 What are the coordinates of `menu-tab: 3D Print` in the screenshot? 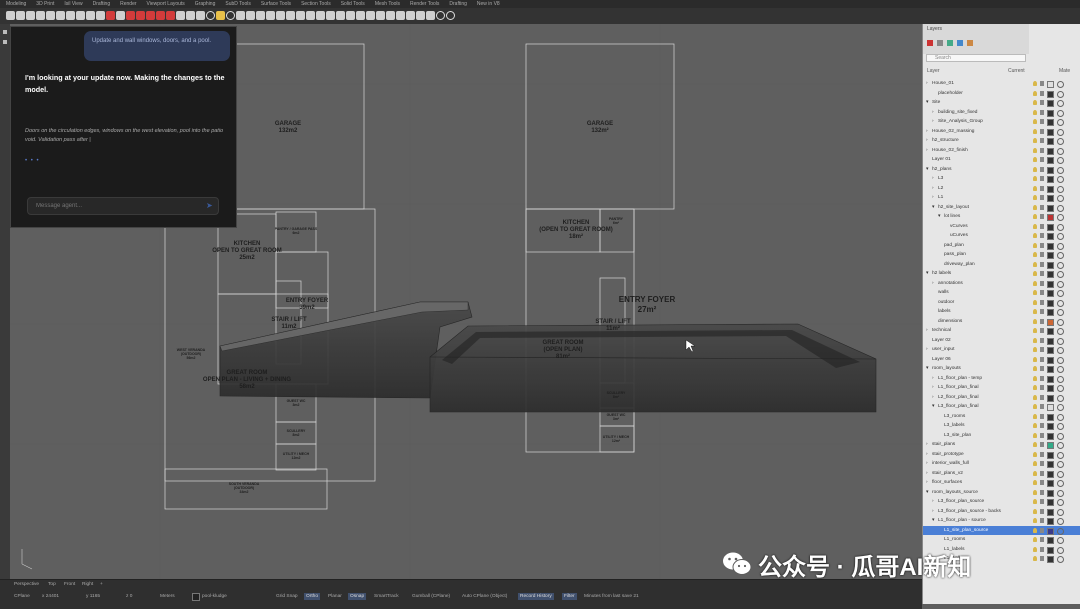 It's located at (45, 4).